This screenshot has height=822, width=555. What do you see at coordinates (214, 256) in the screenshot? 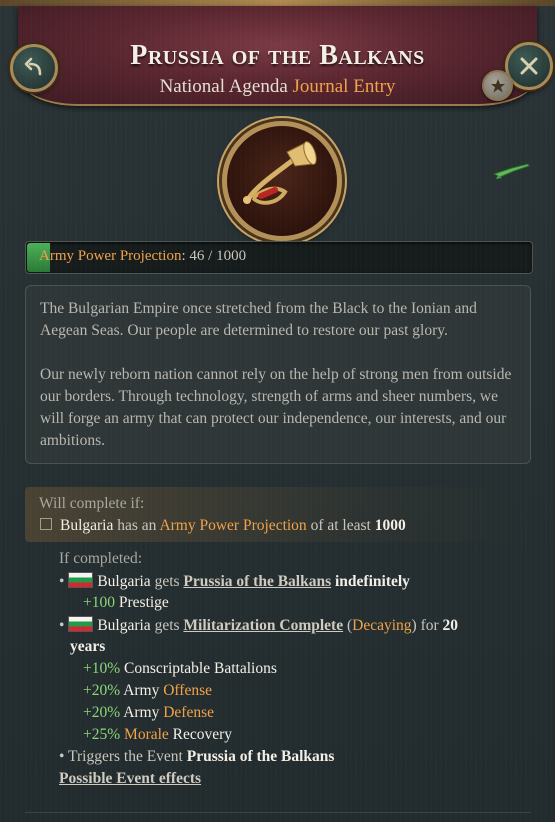
I see `progress-value: : 46 / 1000` at bounding box center [214, 256].